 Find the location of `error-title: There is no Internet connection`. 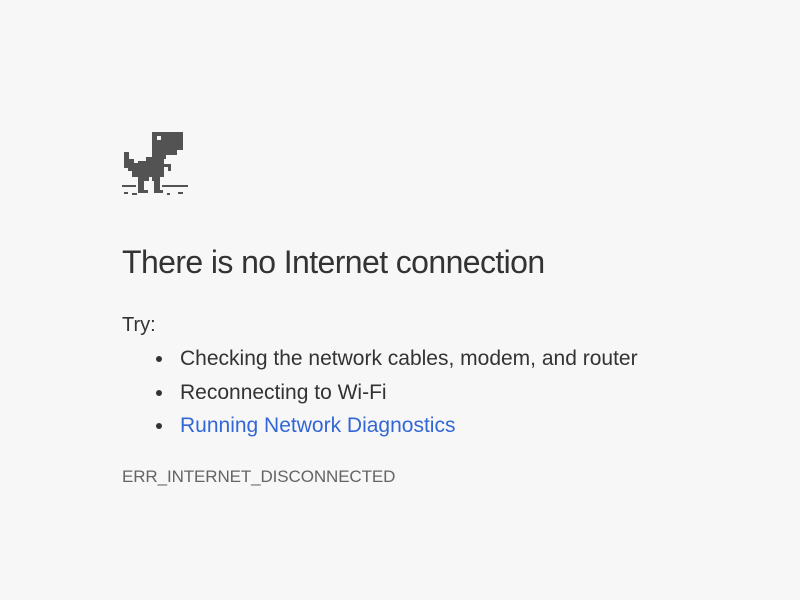

error-title: There is no Internet connection is located at coordinates (333, 262).